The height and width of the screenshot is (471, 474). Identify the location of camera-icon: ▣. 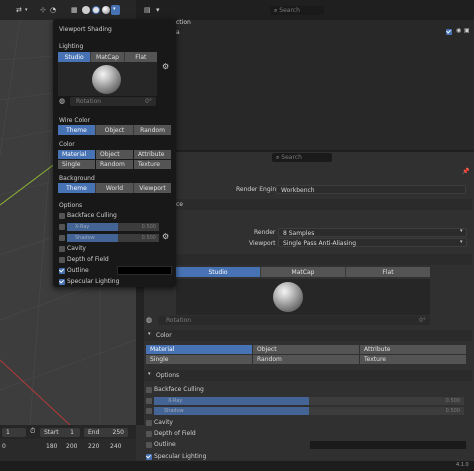
(467, 31).